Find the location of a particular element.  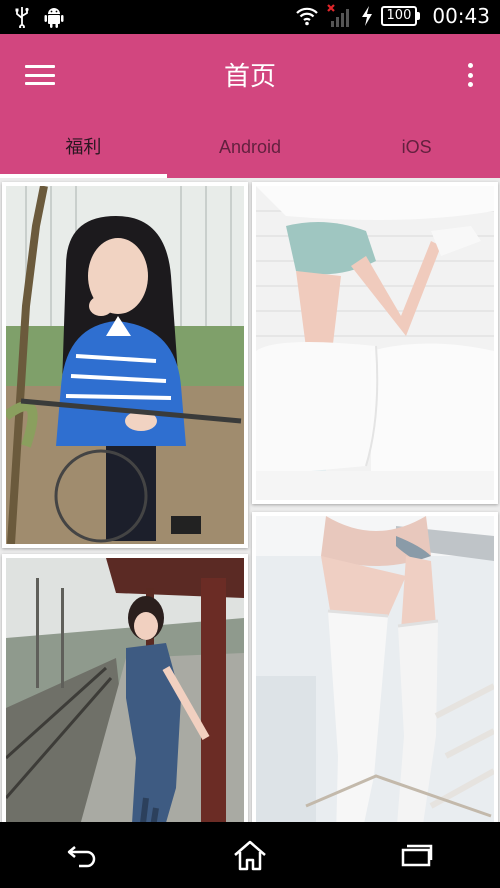

back-icon is located at coordinates (83, 855).